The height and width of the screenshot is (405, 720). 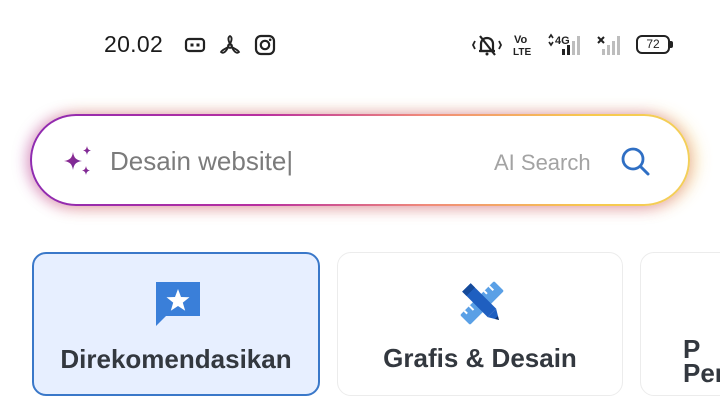 I want to click on search-icon, so click(x=635, y=161).